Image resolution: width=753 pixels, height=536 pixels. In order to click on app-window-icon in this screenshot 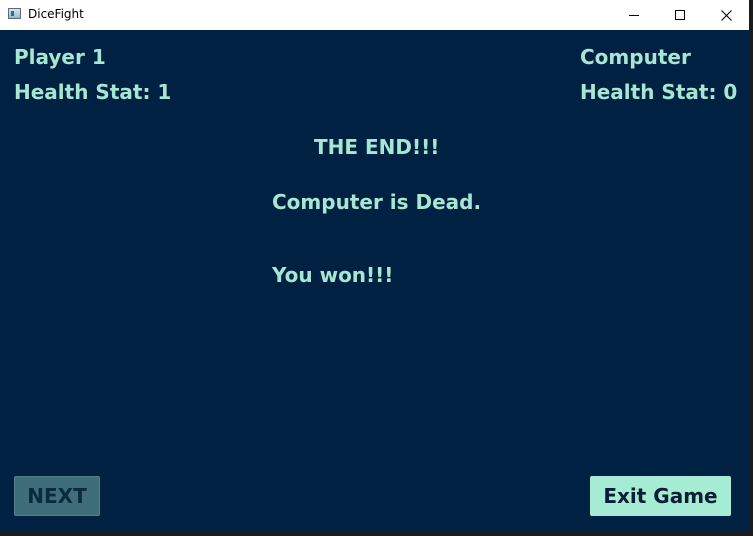, I will do `click(14, 13)`.